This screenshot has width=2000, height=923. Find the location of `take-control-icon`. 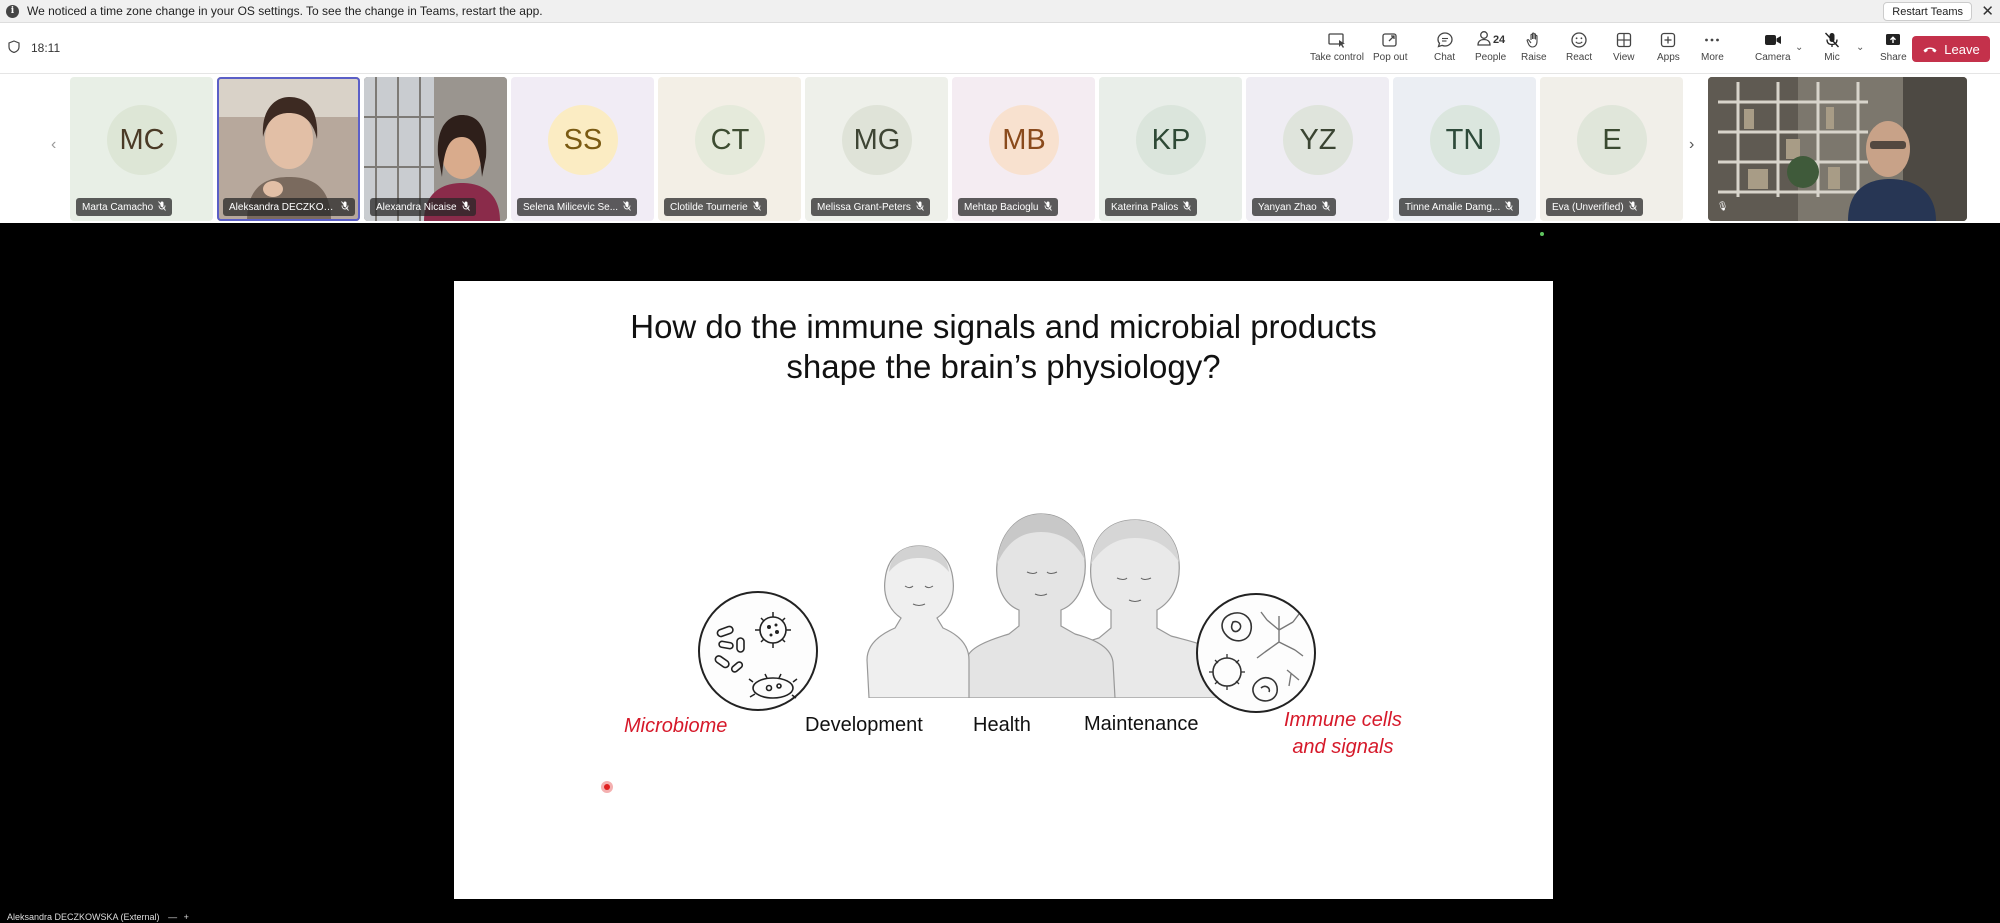

take-control-icon is located at coordinates (1337, 40).